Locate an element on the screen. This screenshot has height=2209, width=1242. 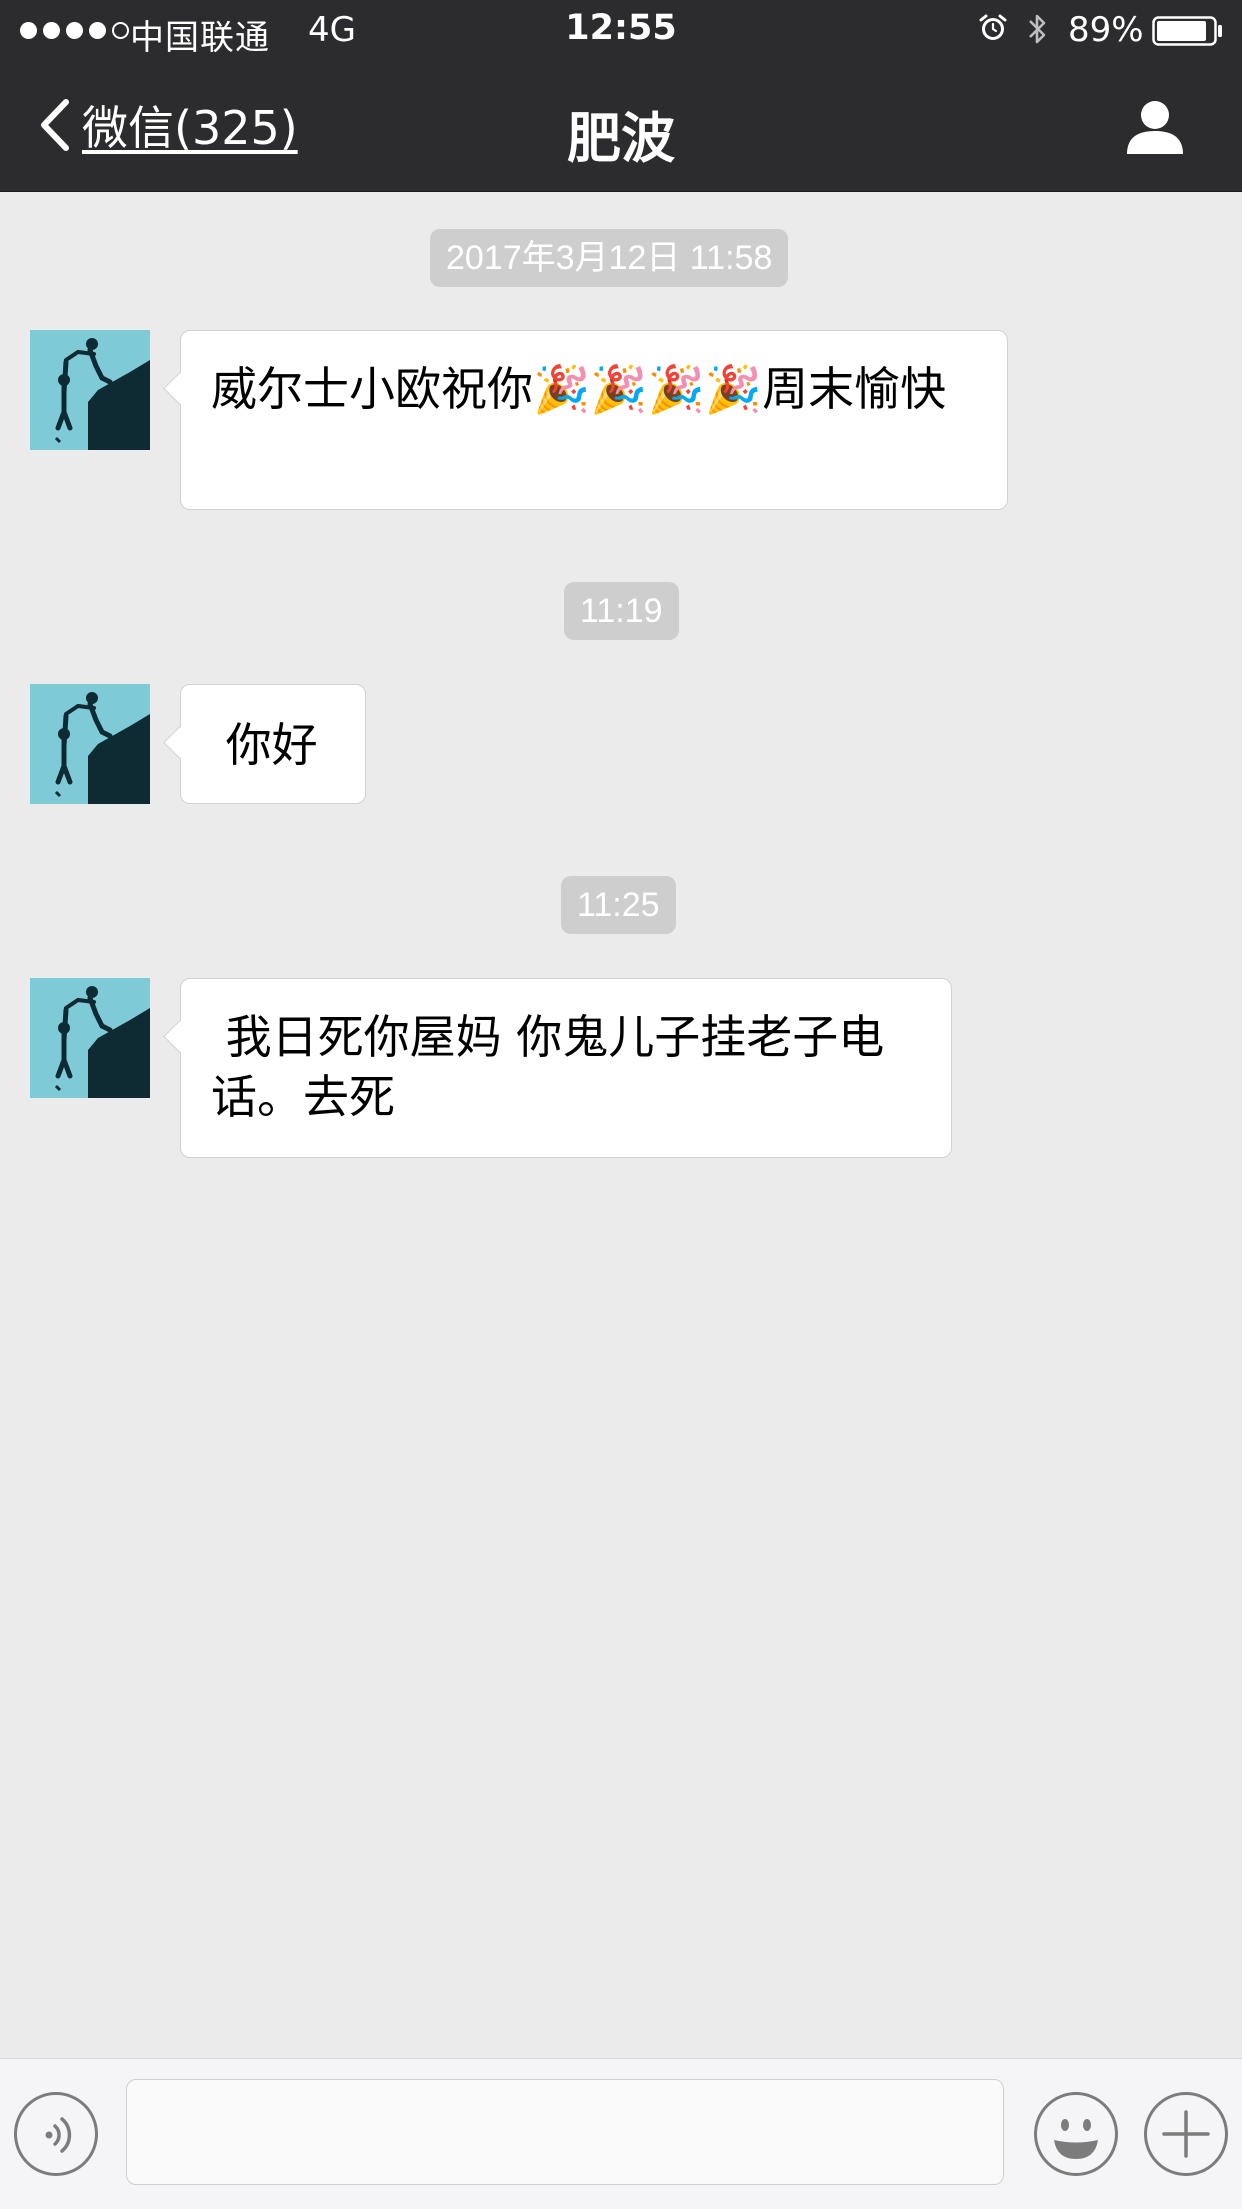
alarm-icon is located at coordinates (993, 27).